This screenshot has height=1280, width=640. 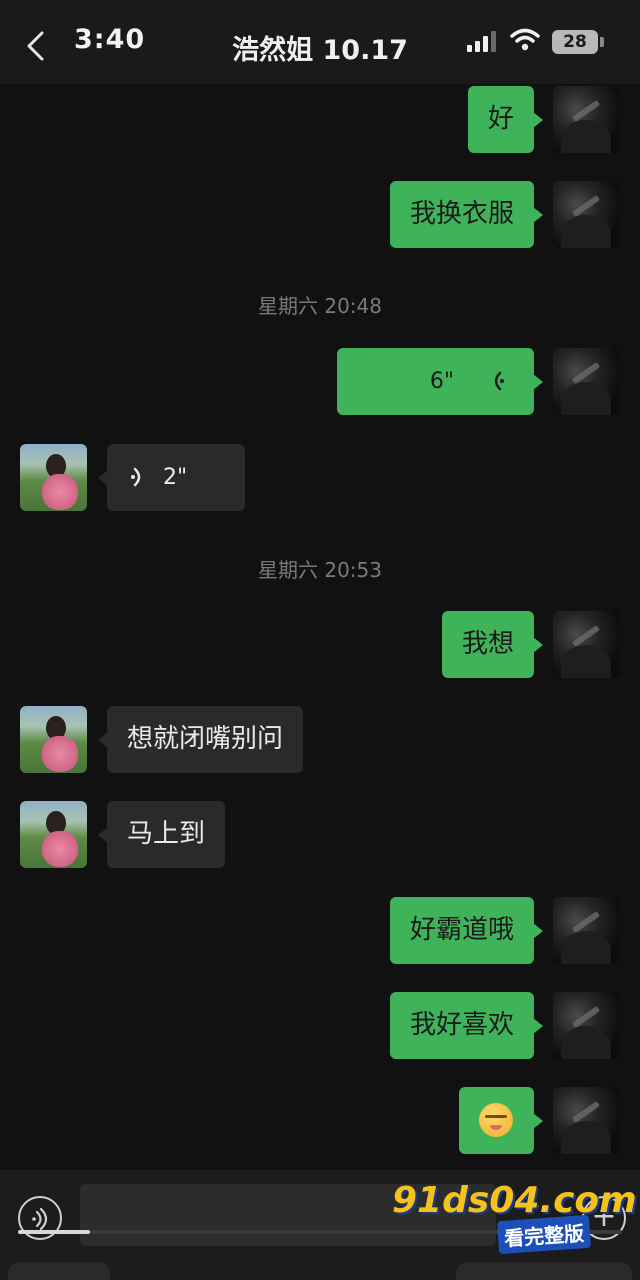 I want to click on video-progress-fill, so click(x=54, y=1232).